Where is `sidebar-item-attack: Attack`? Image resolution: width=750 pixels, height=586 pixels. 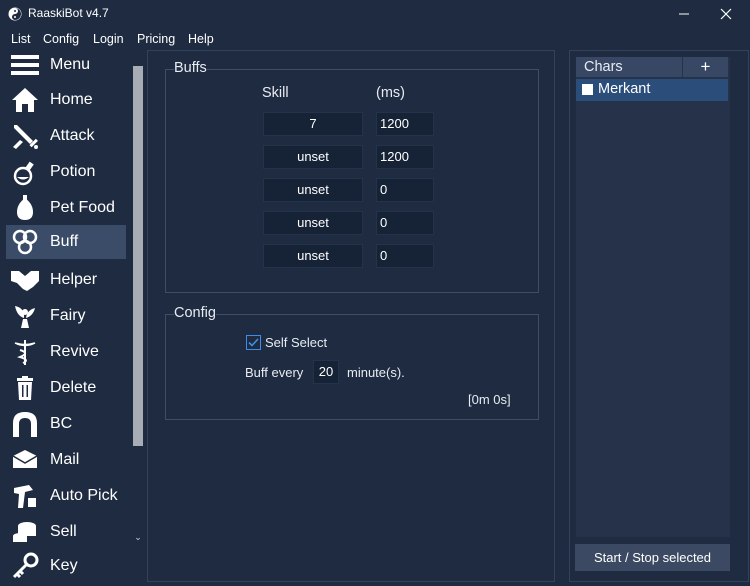
sidebar-item-attack: Attack is located at coordinates (66, 136).